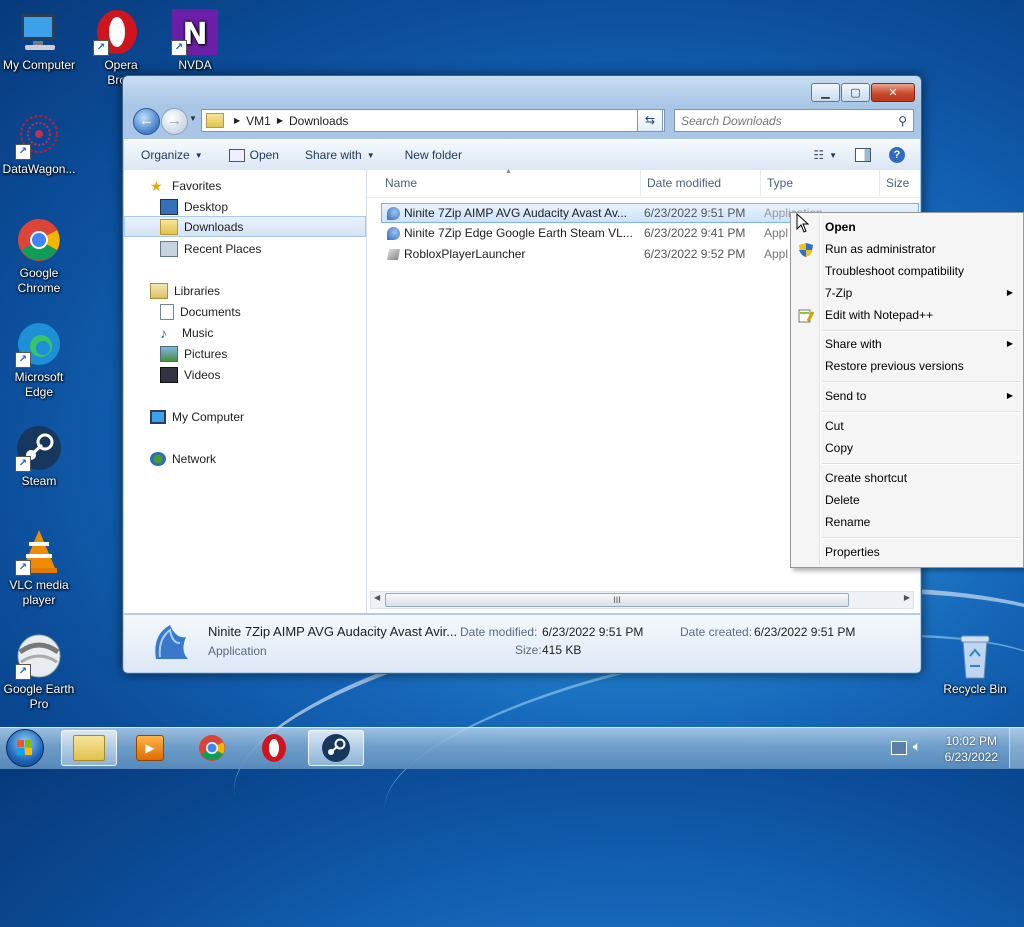  Describe the element at coordinates (39, 481) in the screenshot. I see `desktop-icon-label: Steam` at that location.